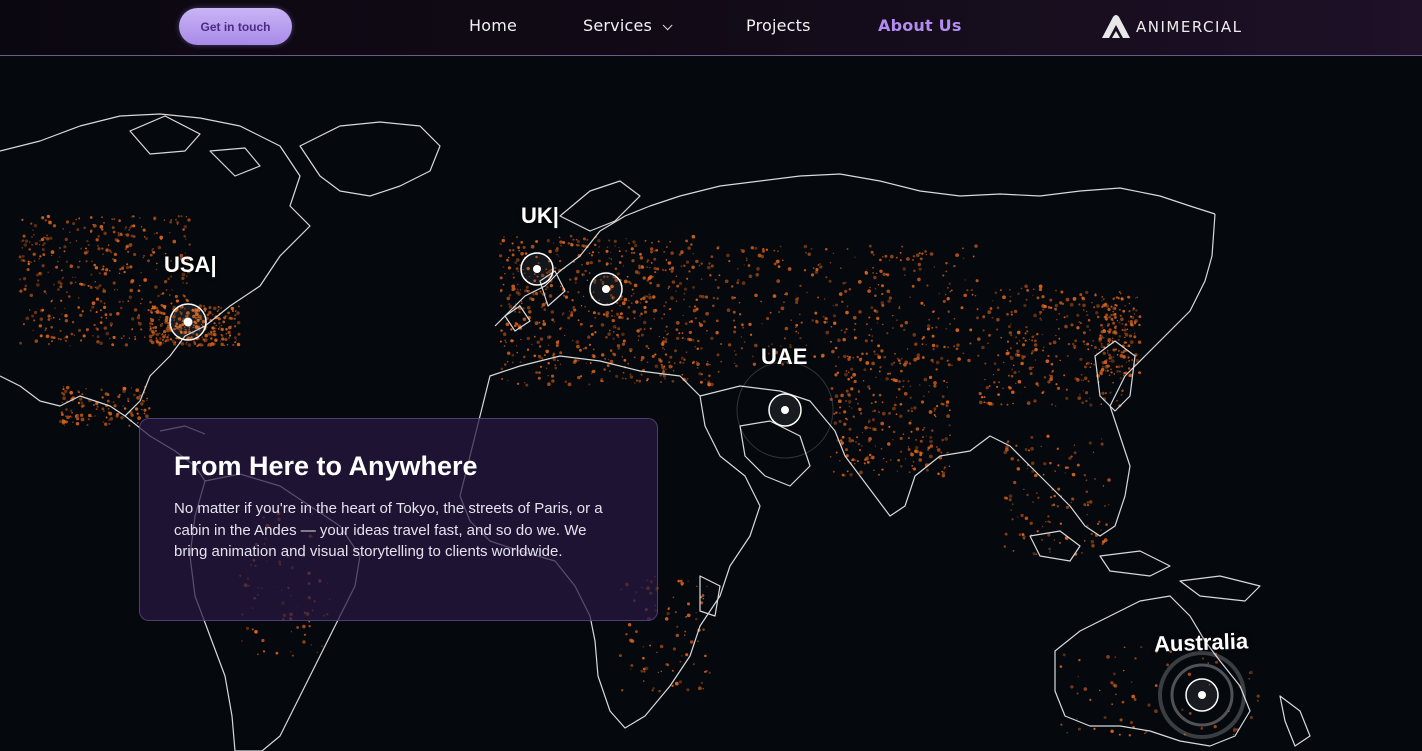  I want to click on location-label-usa: USA|, so click(190, 264).